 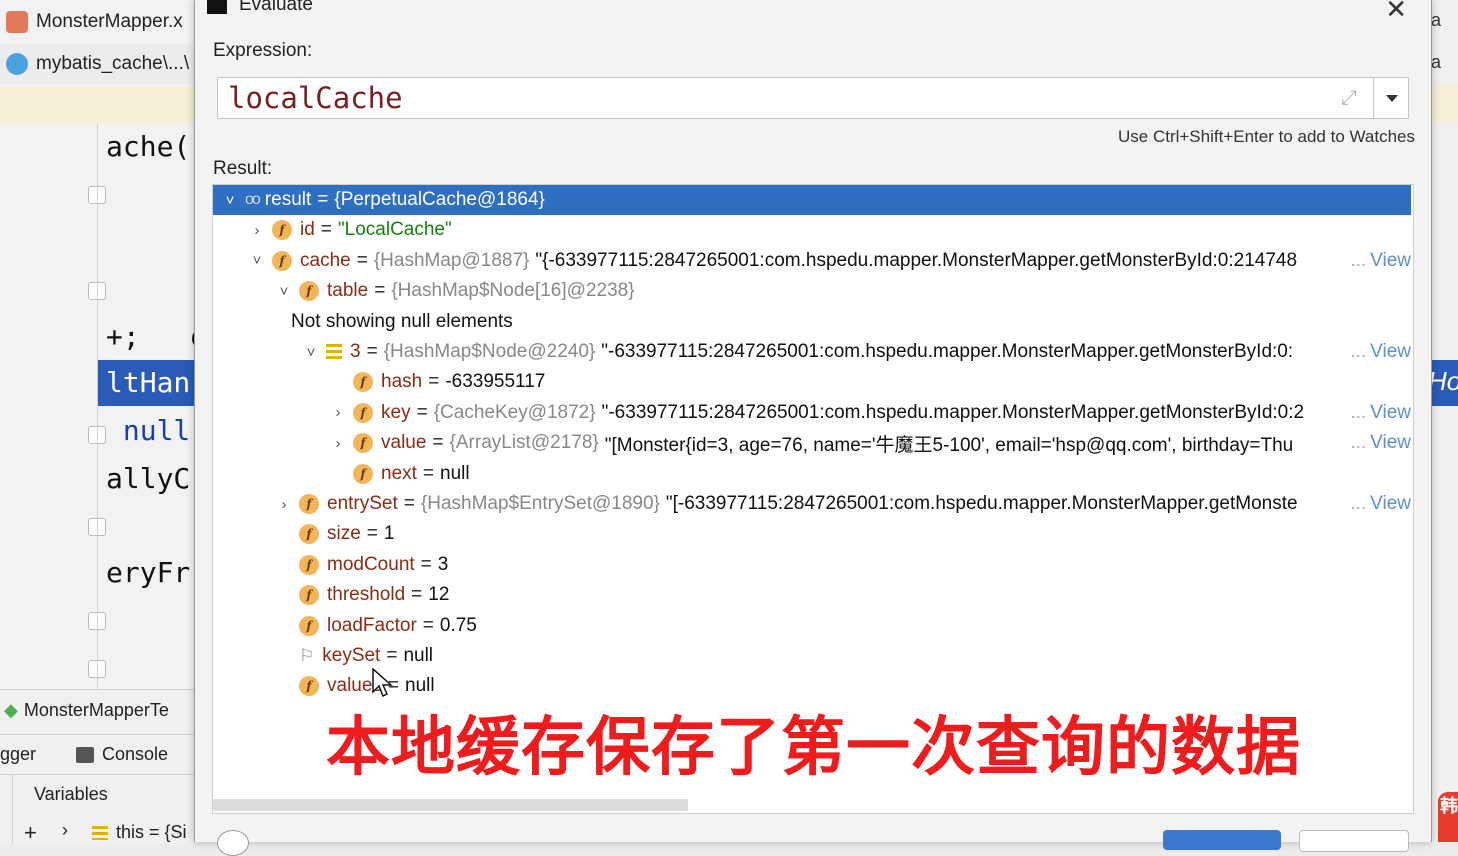 I want to click on expand-icon: ⤢, so click(x=1349, y=98).